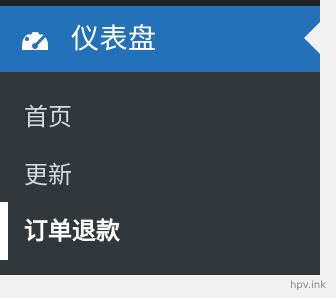  What do you see at coordinates (4, 231) in the screenshot?
I see `active-item-indicator` at bounding box center [4, 231].